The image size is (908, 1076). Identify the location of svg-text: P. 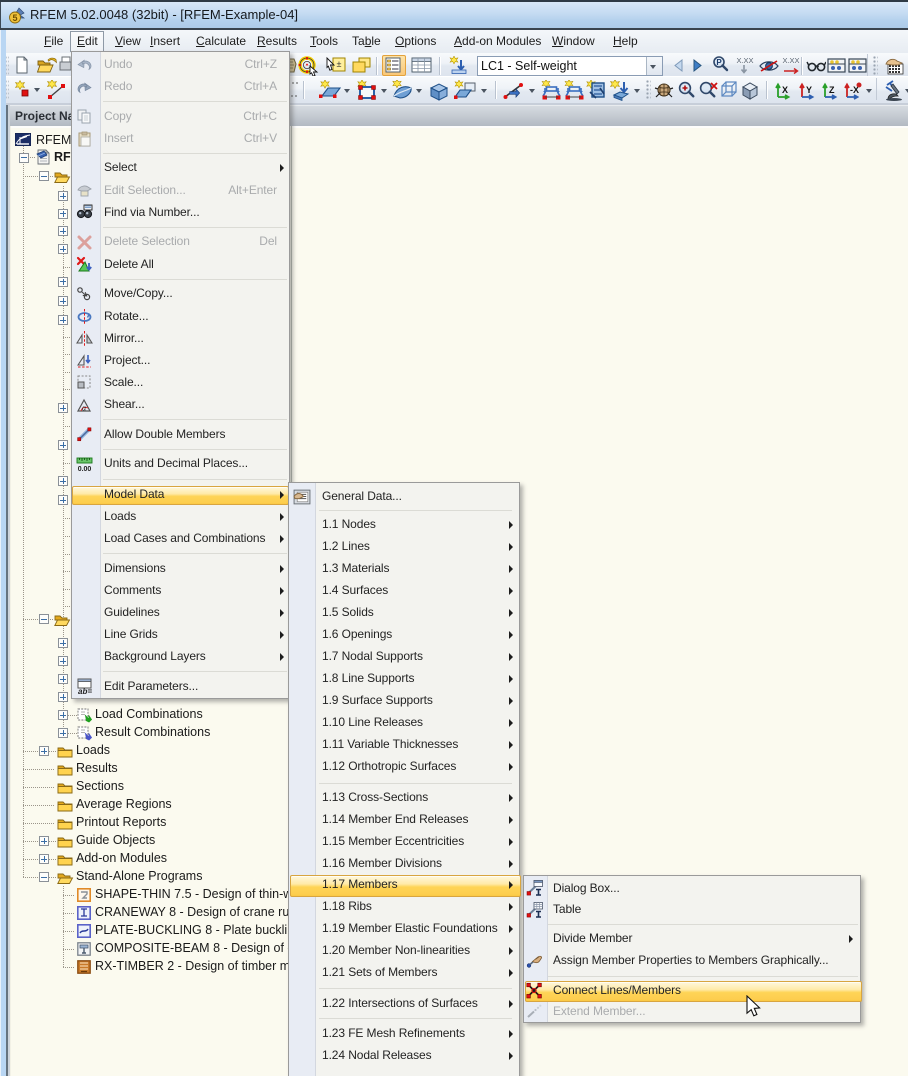
(719, 62).